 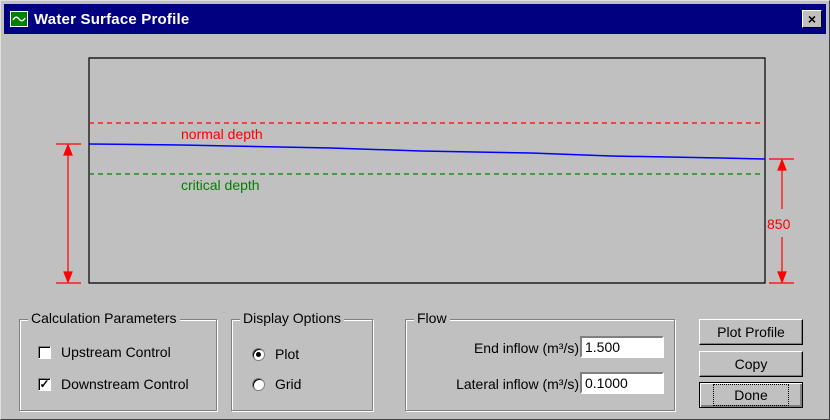 What do you see at coordinates (622, 347) in the screenshot?
I see `end-inflow-input: 1.500` at bounding box center [622, 347].